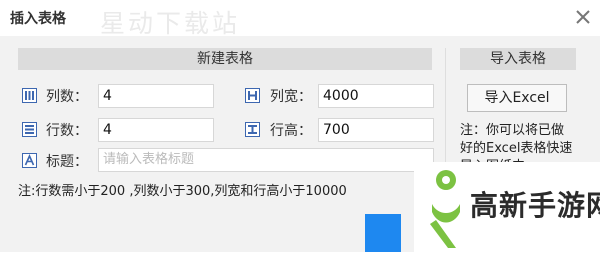  What do you see at coordinates (291, 131) in the screenshot?
I see `row-height-label: 行高：` at bounding box center [291, 131].